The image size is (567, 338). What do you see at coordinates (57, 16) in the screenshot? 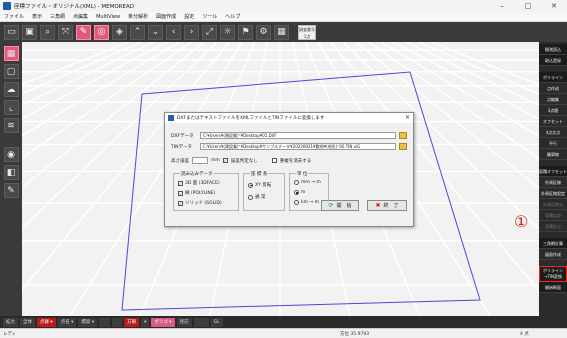
I see `menu-triangle-net: 三角網` at bounding box center [57, 16].